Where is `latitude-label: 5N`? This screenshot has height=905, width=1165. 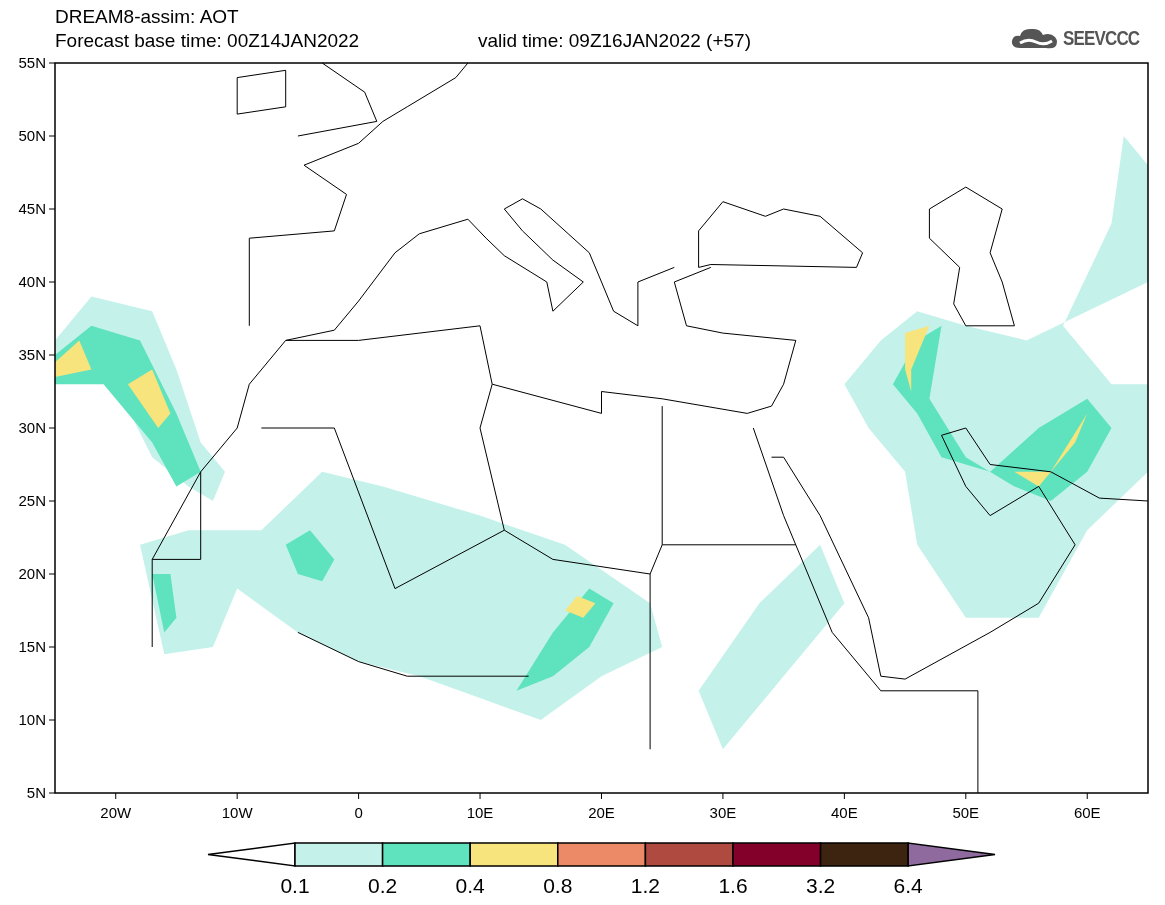
latitude-label: 5N is located at coordinates (36, 792).